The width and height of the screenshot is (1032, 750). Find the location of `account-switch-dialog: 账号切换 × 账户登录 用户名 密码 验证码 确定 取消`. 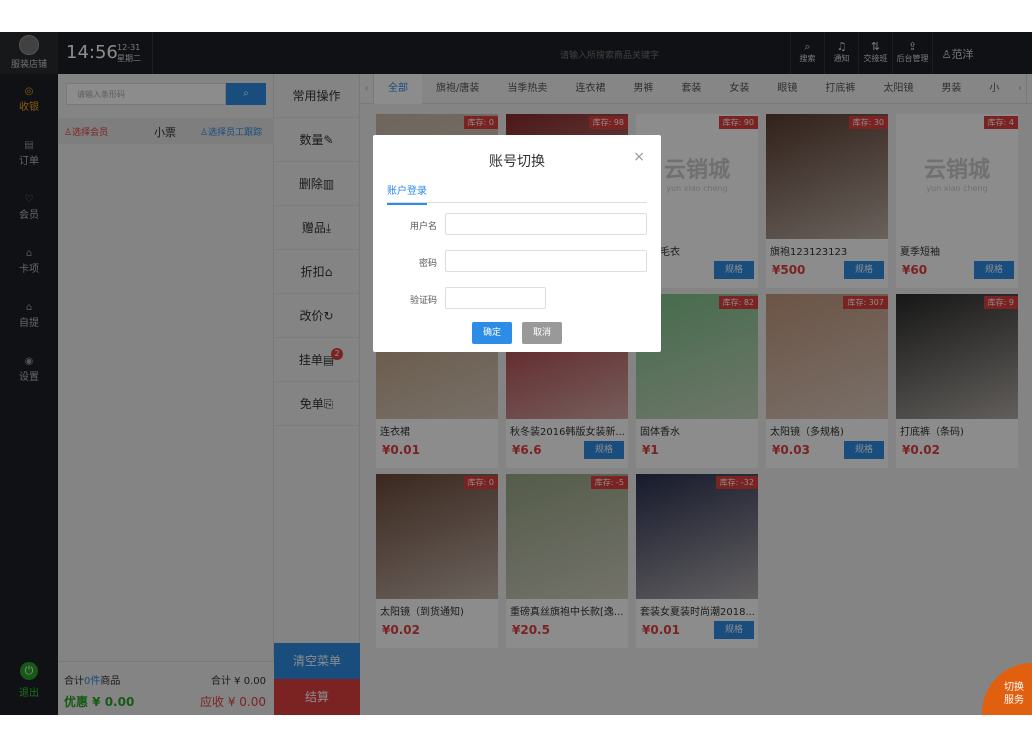

account-switch-dialog: 账号切换 × 账户登录 用户名 密码 验证码 确定 取消 is located at coordinates (517, 243).